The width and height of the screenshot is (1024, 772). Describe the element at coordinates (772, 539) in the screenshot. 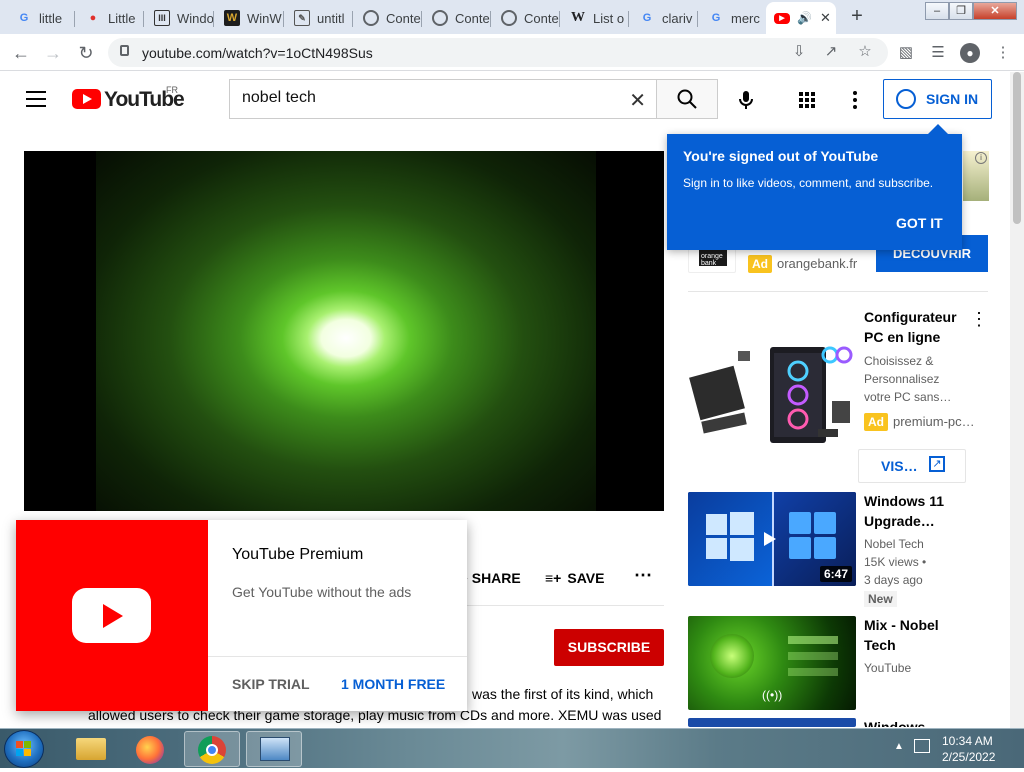

I see `video-thumbnail: 6:47` at that location.